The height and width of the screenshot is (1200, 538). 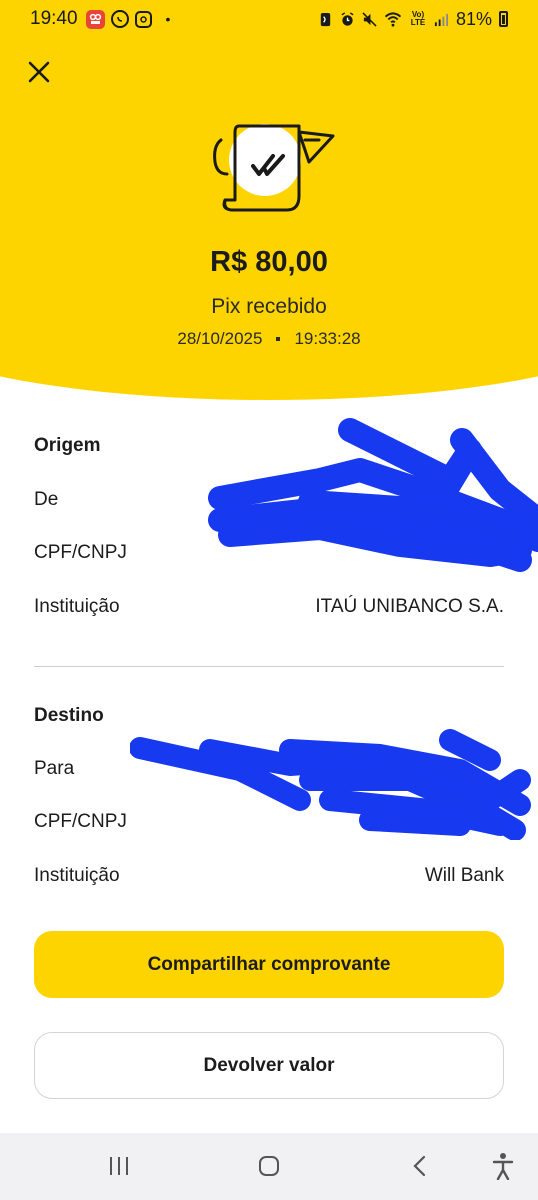 What do you see at coordinates (80, 552) in the screenshot?
I see `origin-cpf-label: CPF/CNPJ` at bounding box center [80, 552].